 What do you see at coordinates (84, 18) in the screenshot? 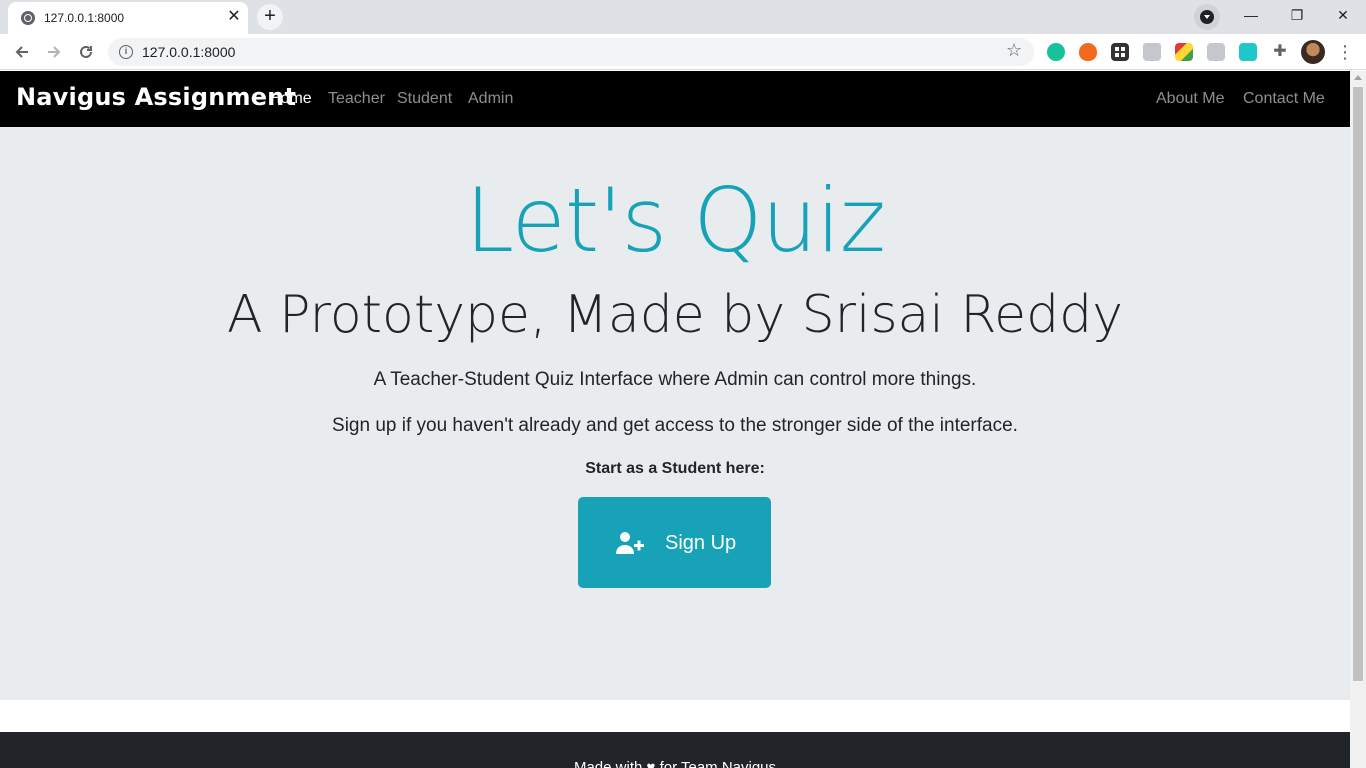
I see `tab-title: 127.0.0.1:8000` at bounding box center [84, 18].